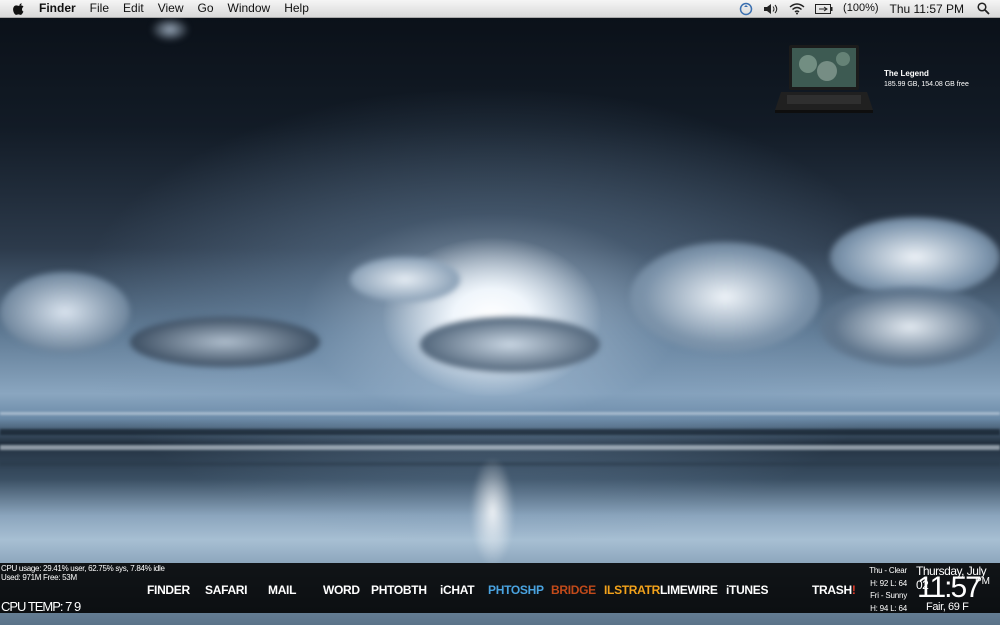 The height and width of the screenshot is (625, 1000). Describe the element at coordinates (457, 590) in the screenshot. I see `dock-ichat: iCHAT` at that location.